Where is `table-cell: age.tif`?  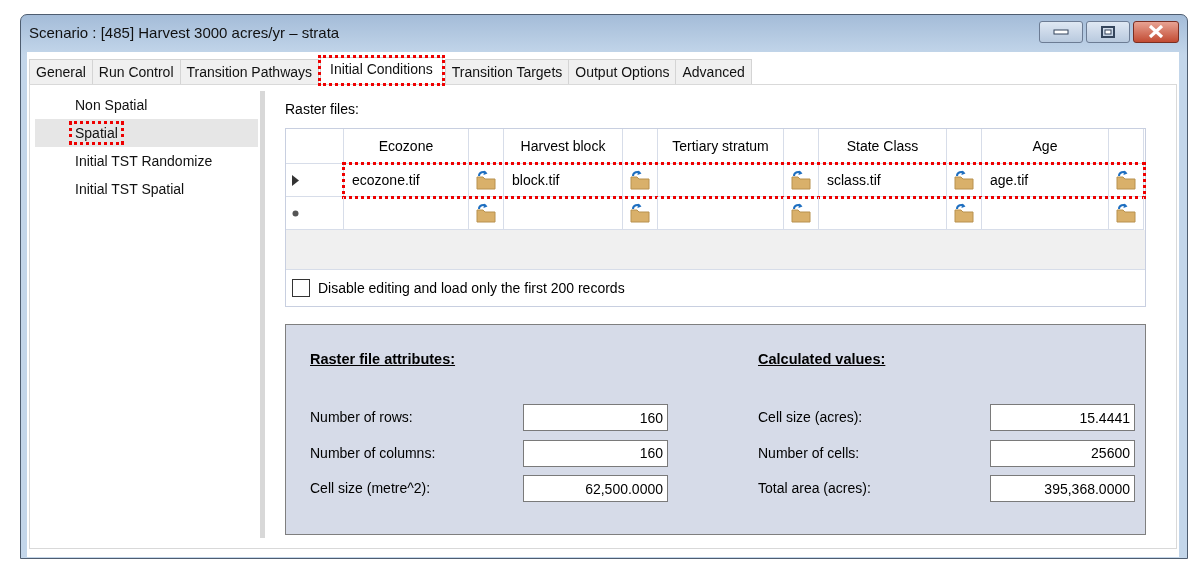
table-cell: age.tif is located at coordinates (1045, 180).